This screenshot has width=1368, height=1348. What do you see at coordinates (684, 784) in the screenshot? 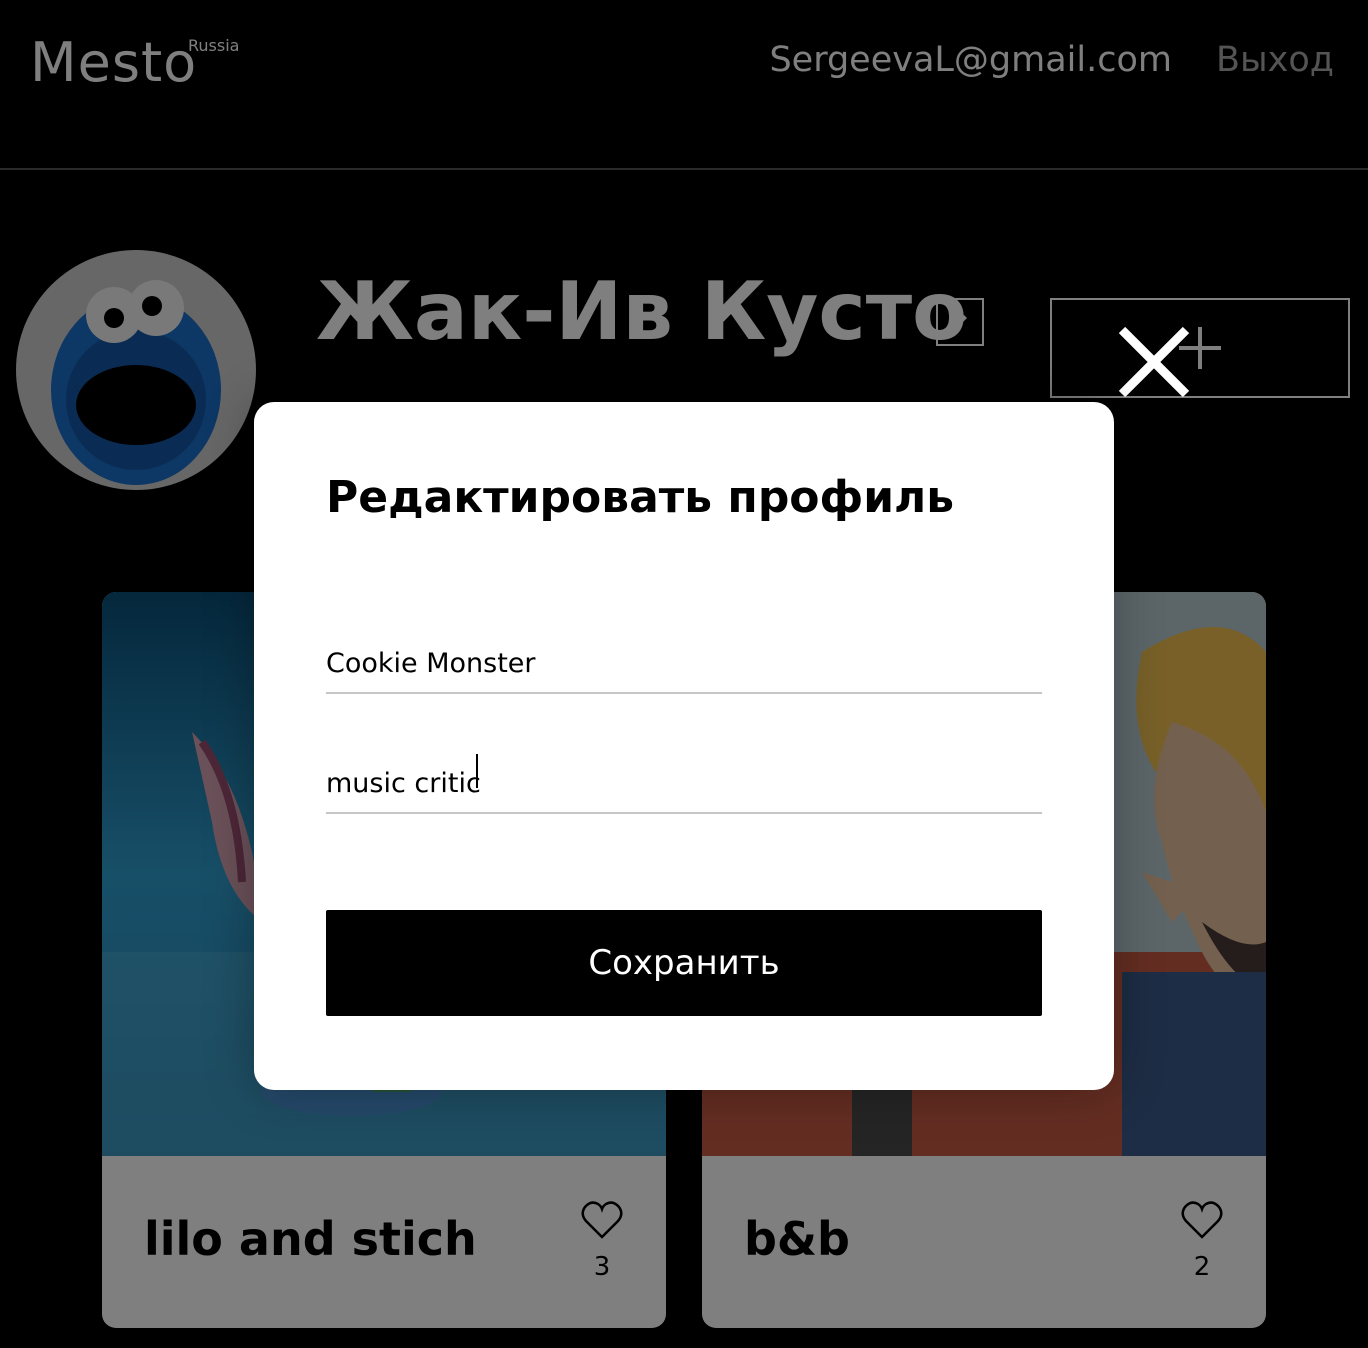
I see `about-input` at bounding box center [684, 784].